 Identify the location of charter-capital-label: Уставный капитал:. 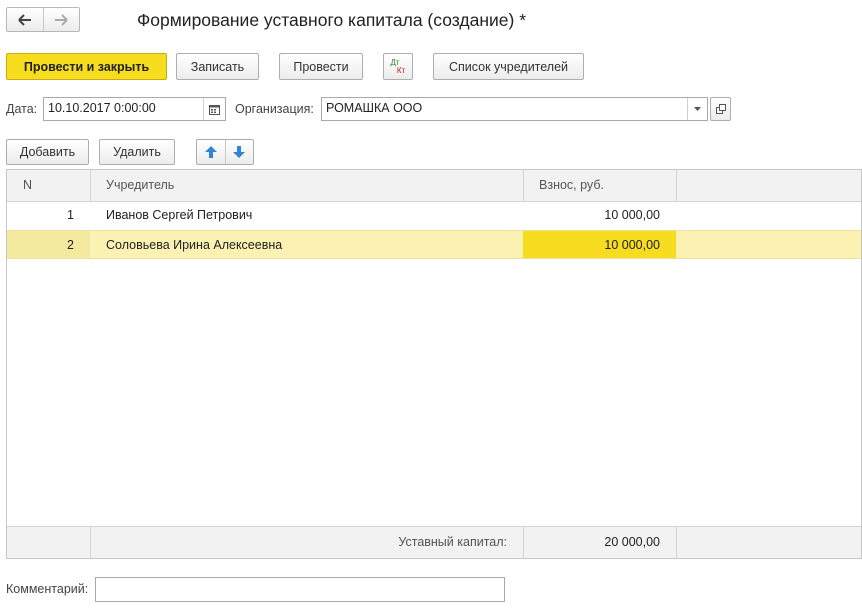
(452, 542).